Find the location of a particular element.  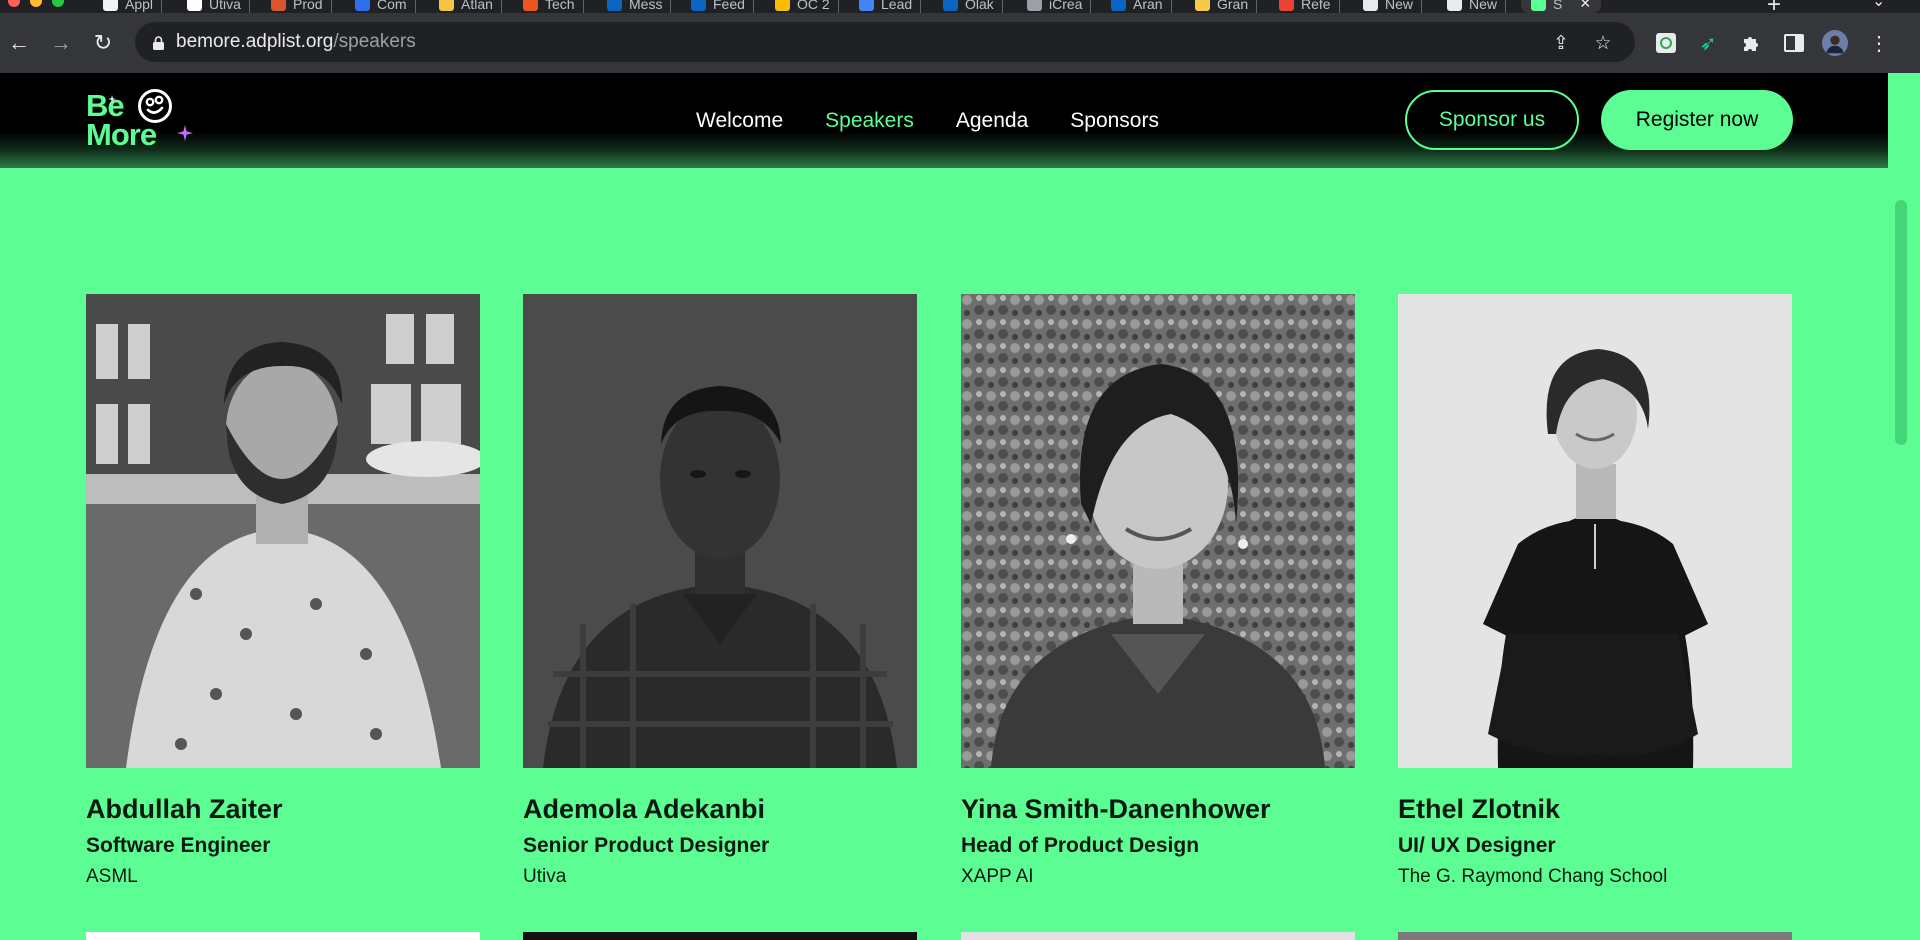

bookmark-star-icon: ☆ is located at coordinates (1603, 43).